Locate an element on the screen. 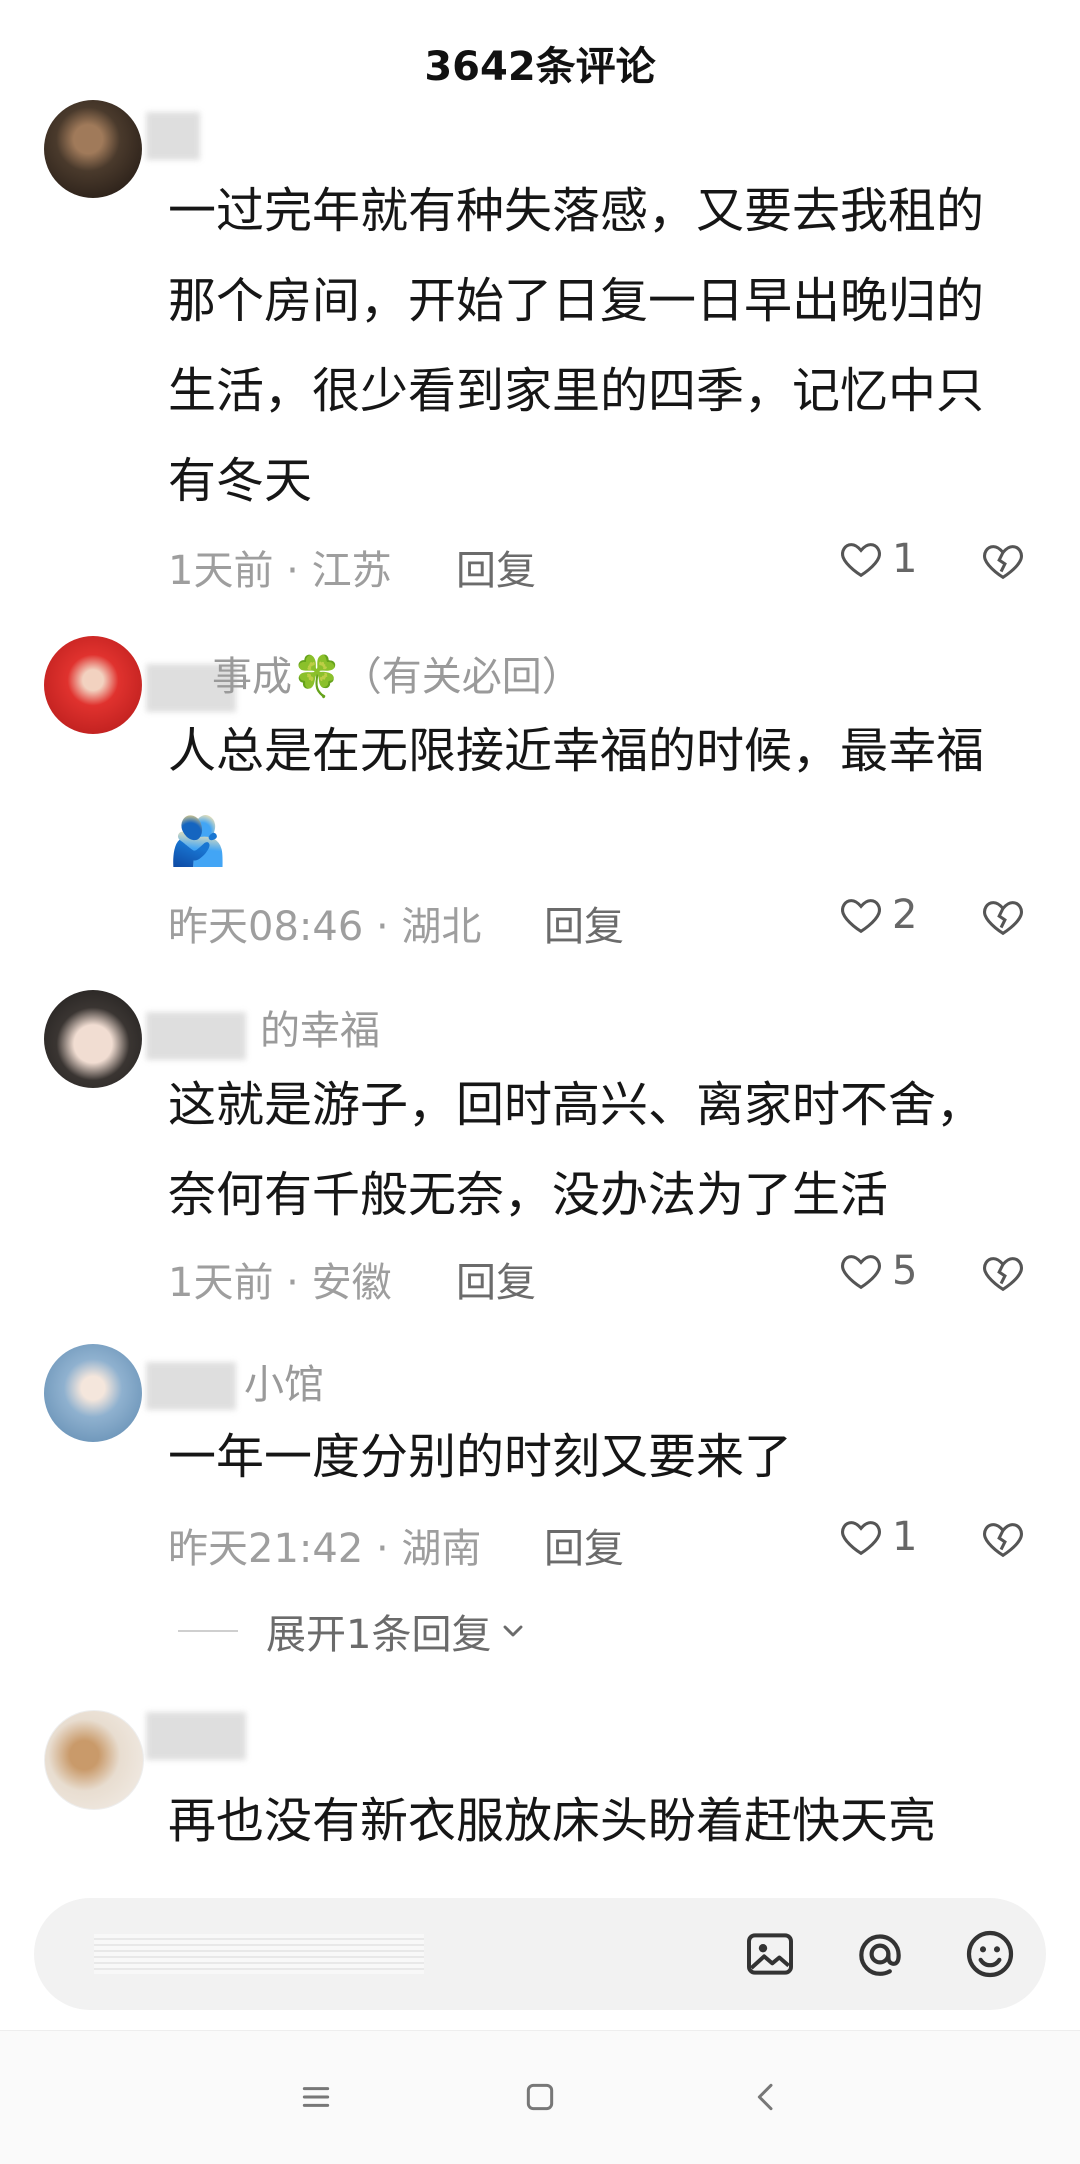 Image resolution: width=1080 pixels, height=2164 pixels. comment-meta: 昨天08:46 · 湖北 is located at coordinates (325, 927).